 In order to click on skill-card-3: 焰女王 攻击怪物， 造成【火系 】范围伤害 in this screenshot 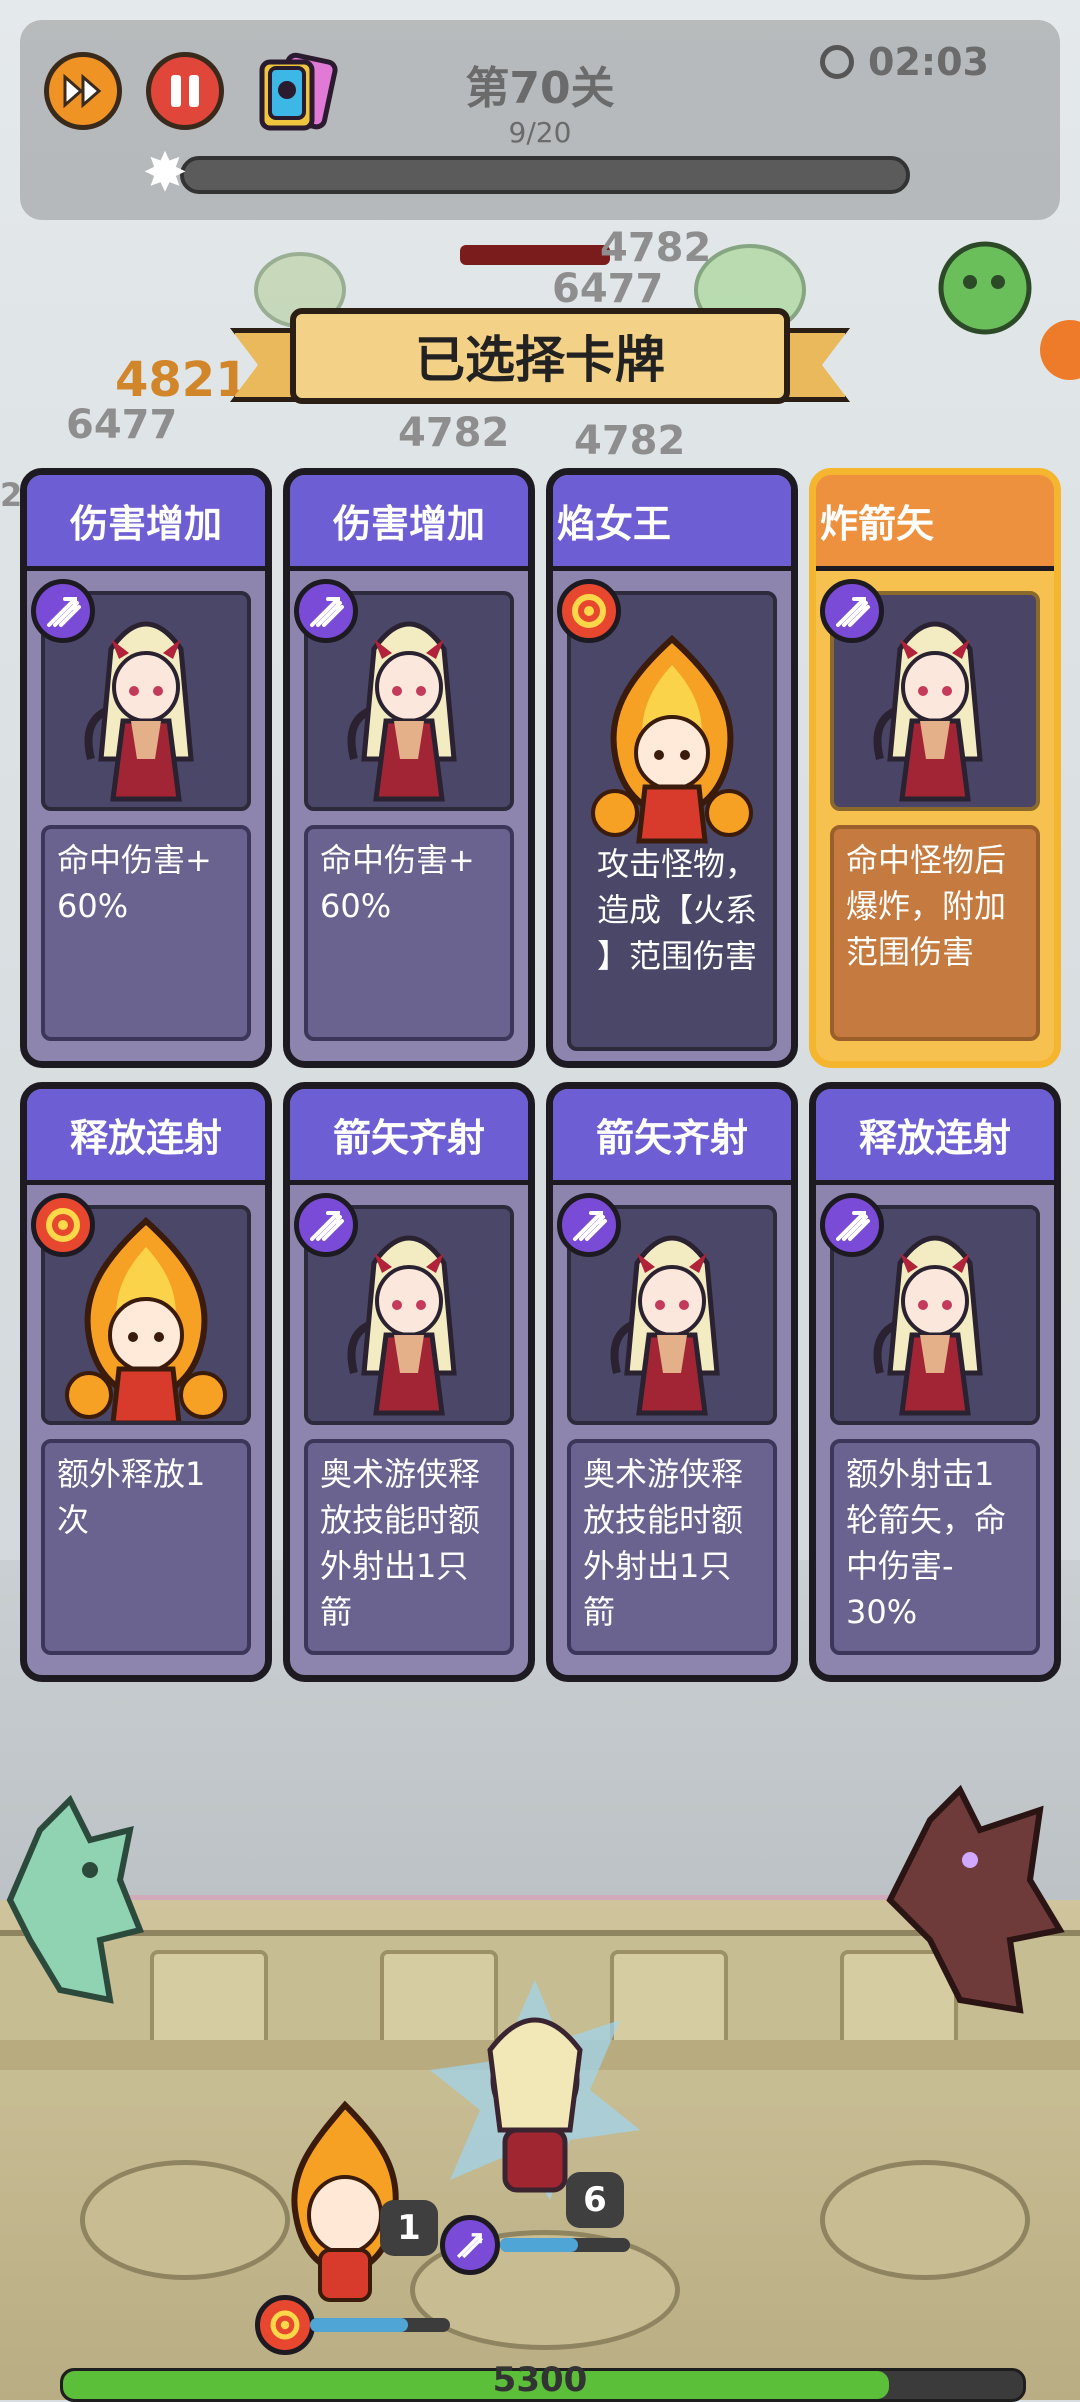, I will do `click(672, 768)`.